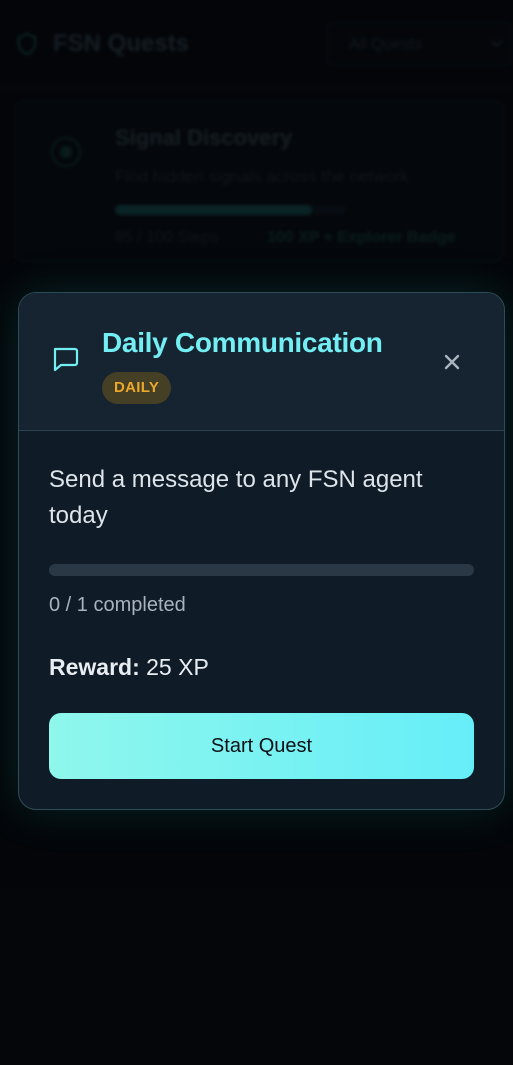  What do you see at coordinates (261, 570) in the screenshot?
I see `progress-bar` at bounding box center [261, 570].